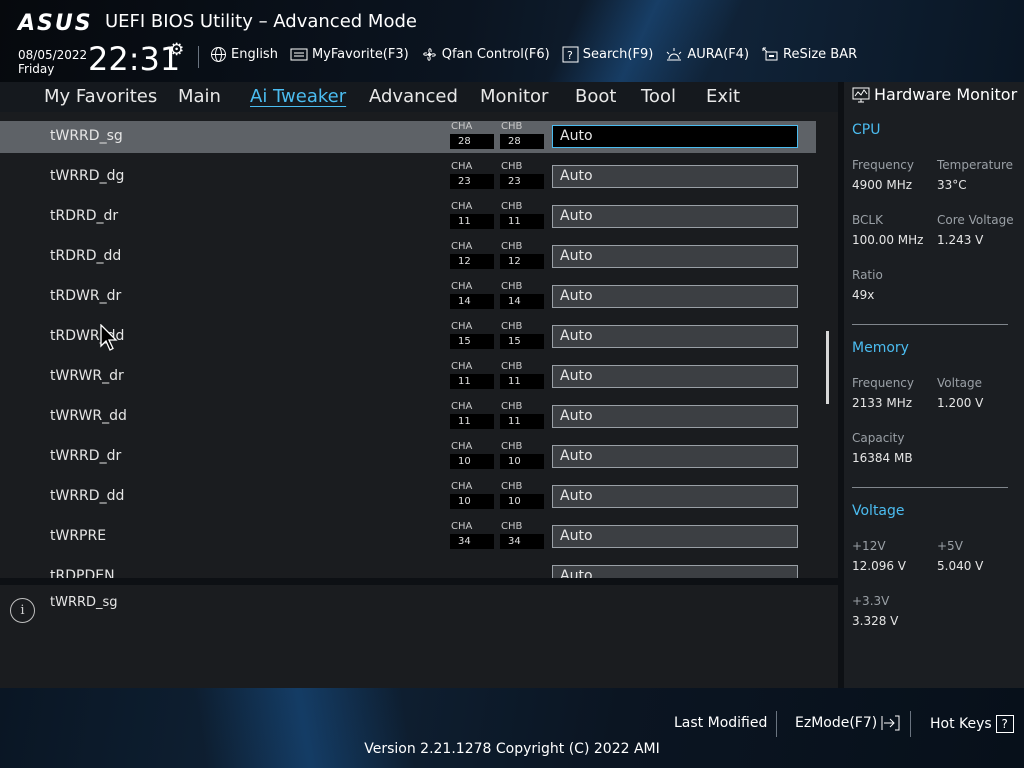 This screenshot has height=768, width=1024. I want to click on v12-value: 12.096 V, so click(879, 566).